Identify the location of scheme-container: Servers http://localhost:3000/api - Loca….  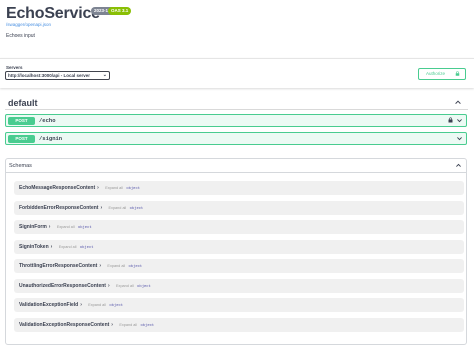
(237, 73).